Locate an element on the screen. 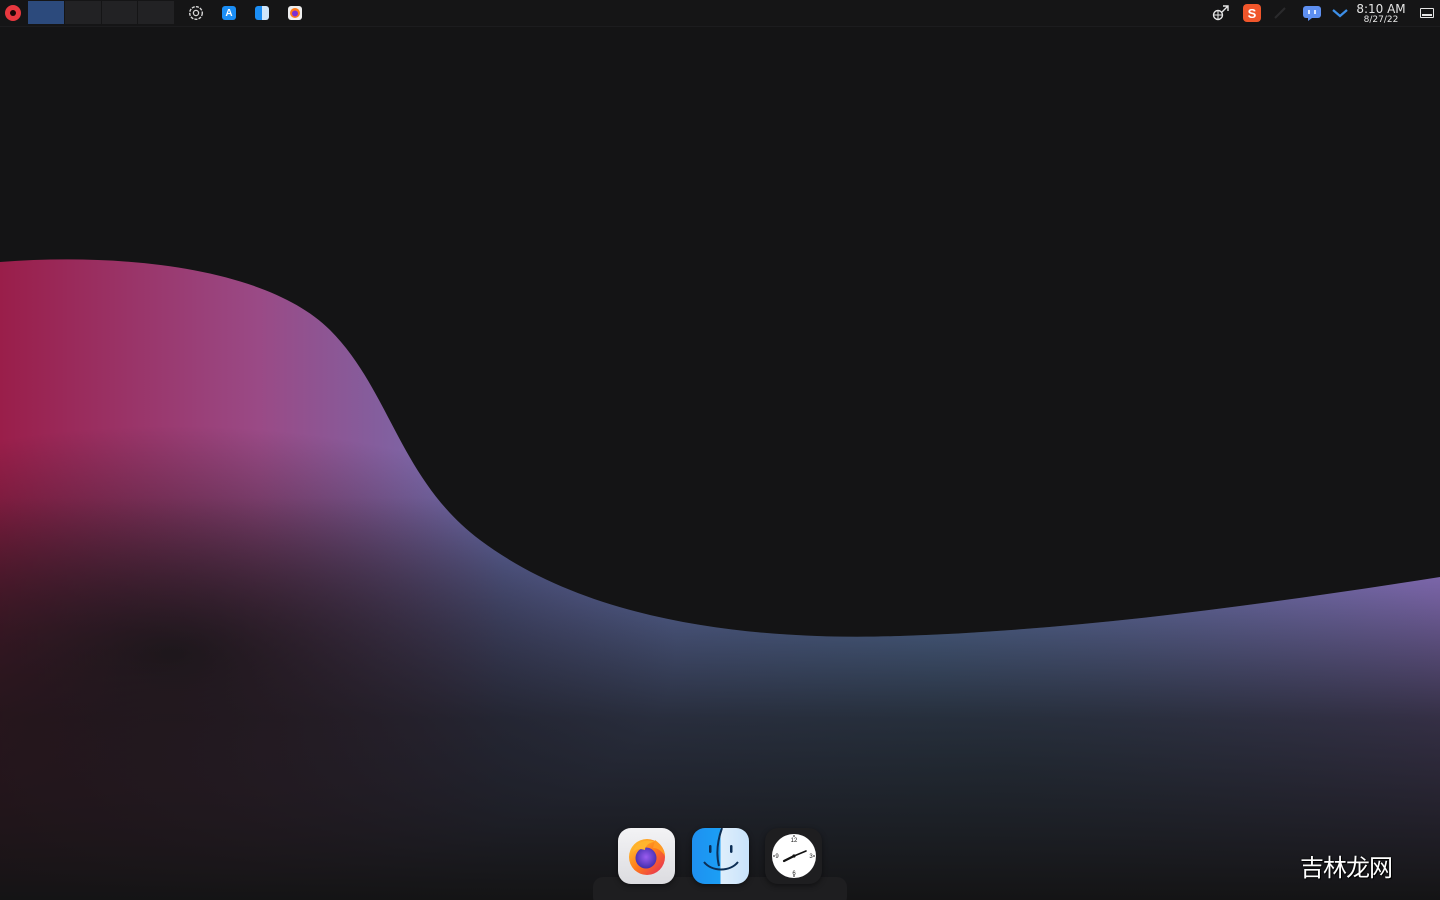 This screenshot has height=900, width=1440. tray-volume is located at coordinates (1280, 13).